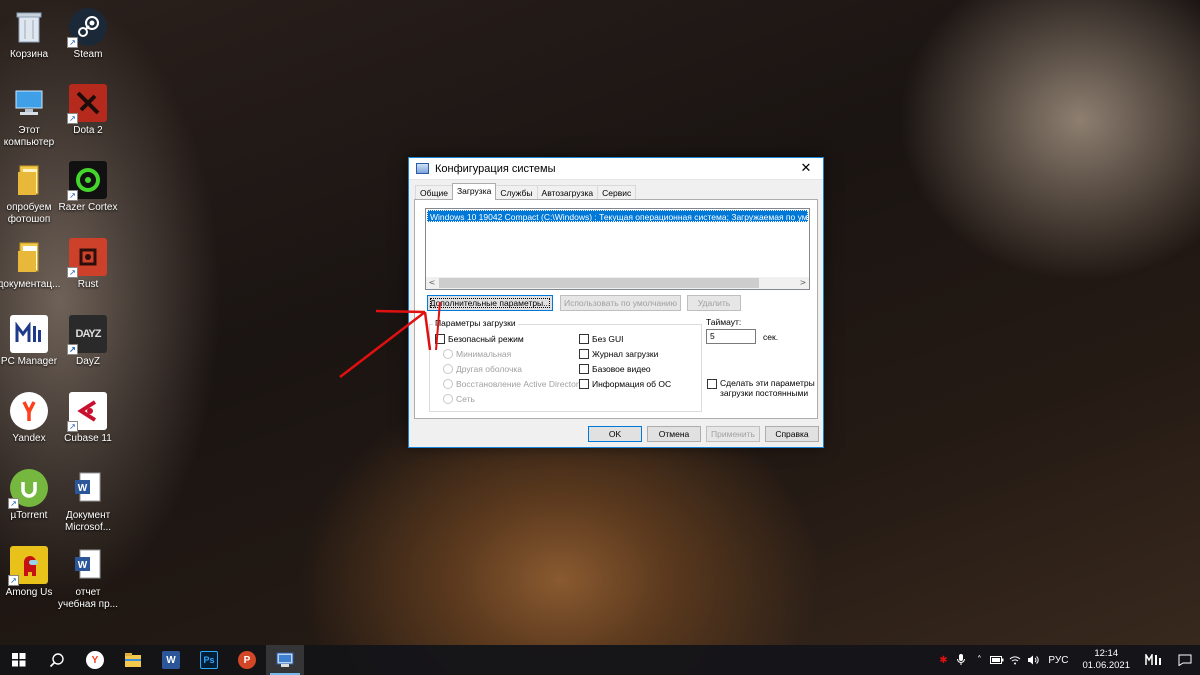 Image resolution: width=1200 pixels, height=675 pixels. Describe the element at coordinates (29, 411) in the screenshot. I see `yandex-icon` at that location.